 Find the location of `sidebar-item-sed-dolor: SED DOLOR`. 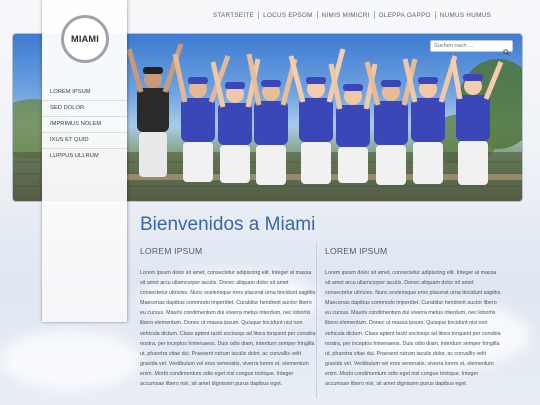

sidebar-item-sed-dolor: SED DOLOR is located at coordinates (84, 109).